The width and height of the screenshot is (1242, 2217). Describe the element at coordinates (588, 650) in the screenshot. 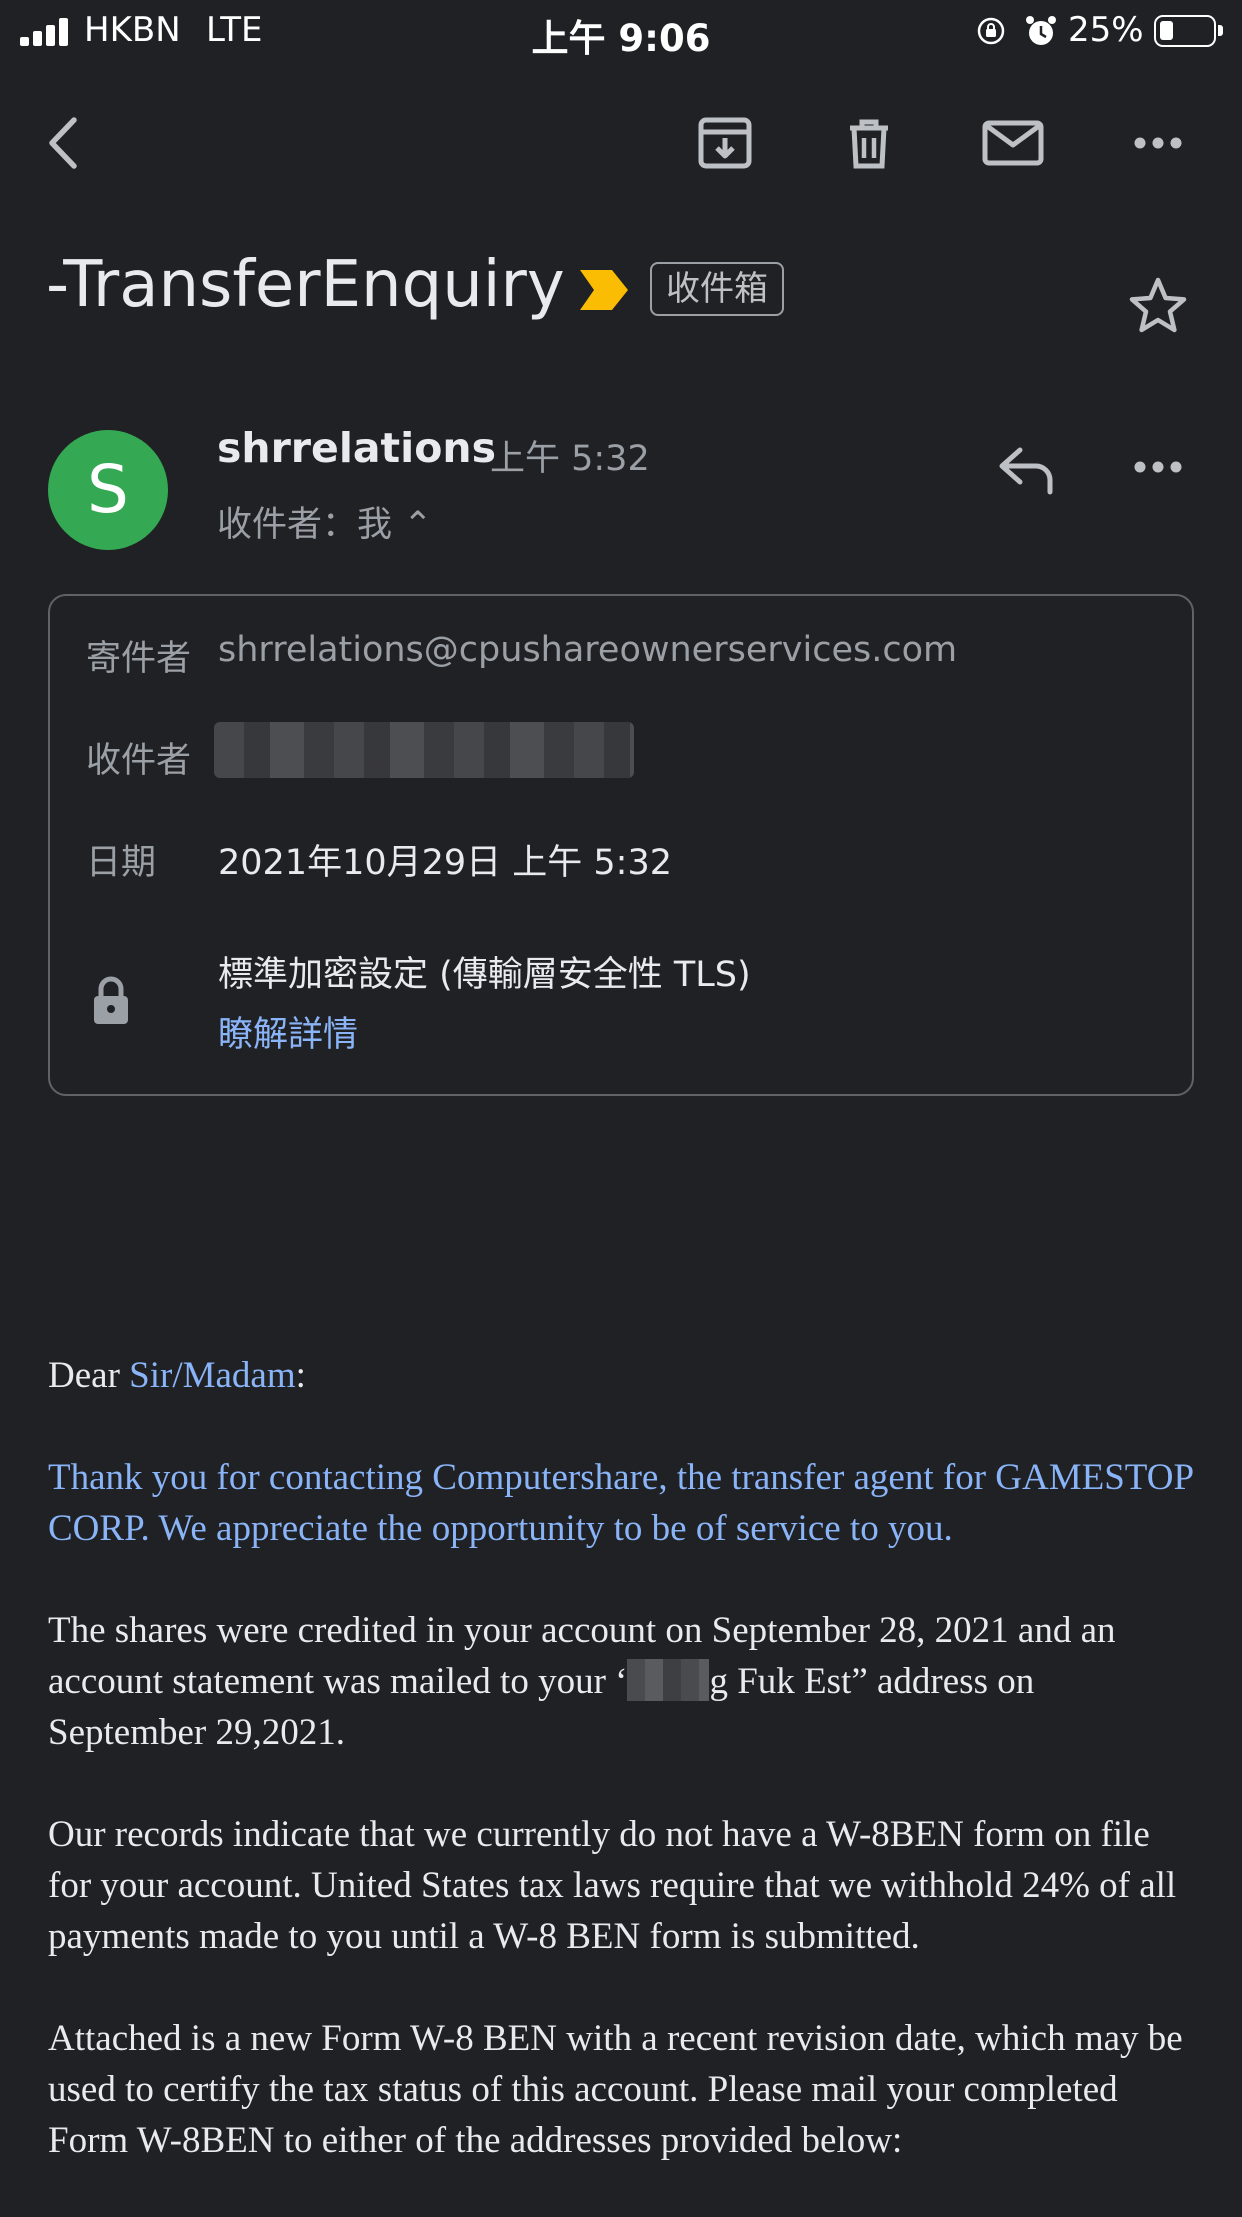

I see `from-address: shrrelations@cpushareownerservices.com` at that location.